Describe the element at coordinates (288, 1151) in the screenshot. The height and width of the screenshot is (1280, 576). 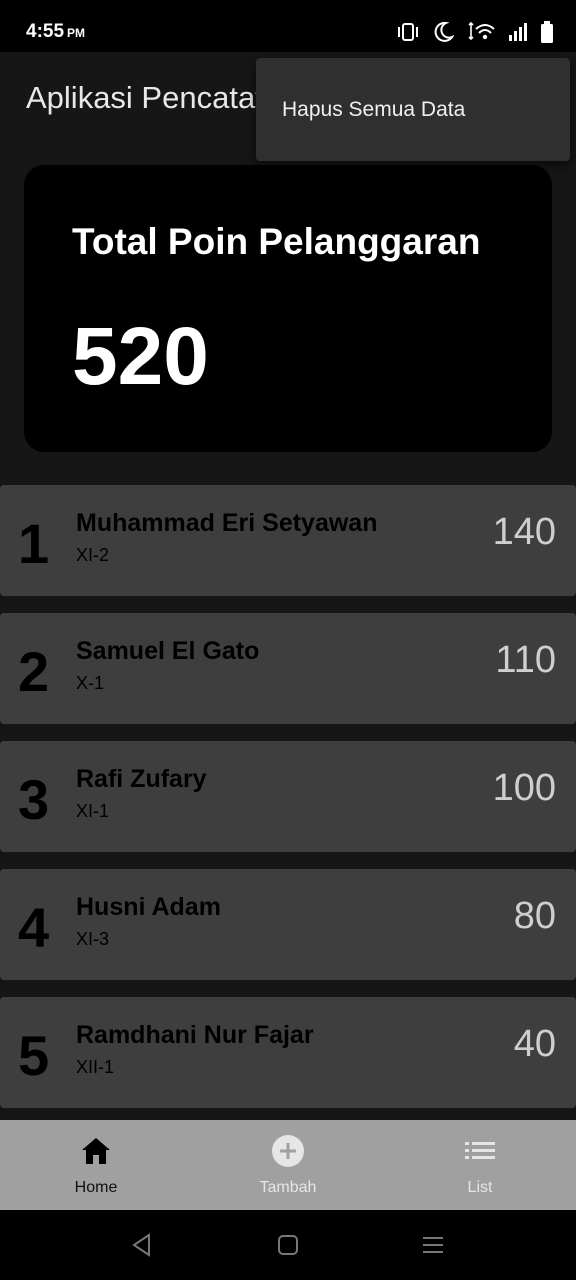
I see `add-circle-icon` at that location.